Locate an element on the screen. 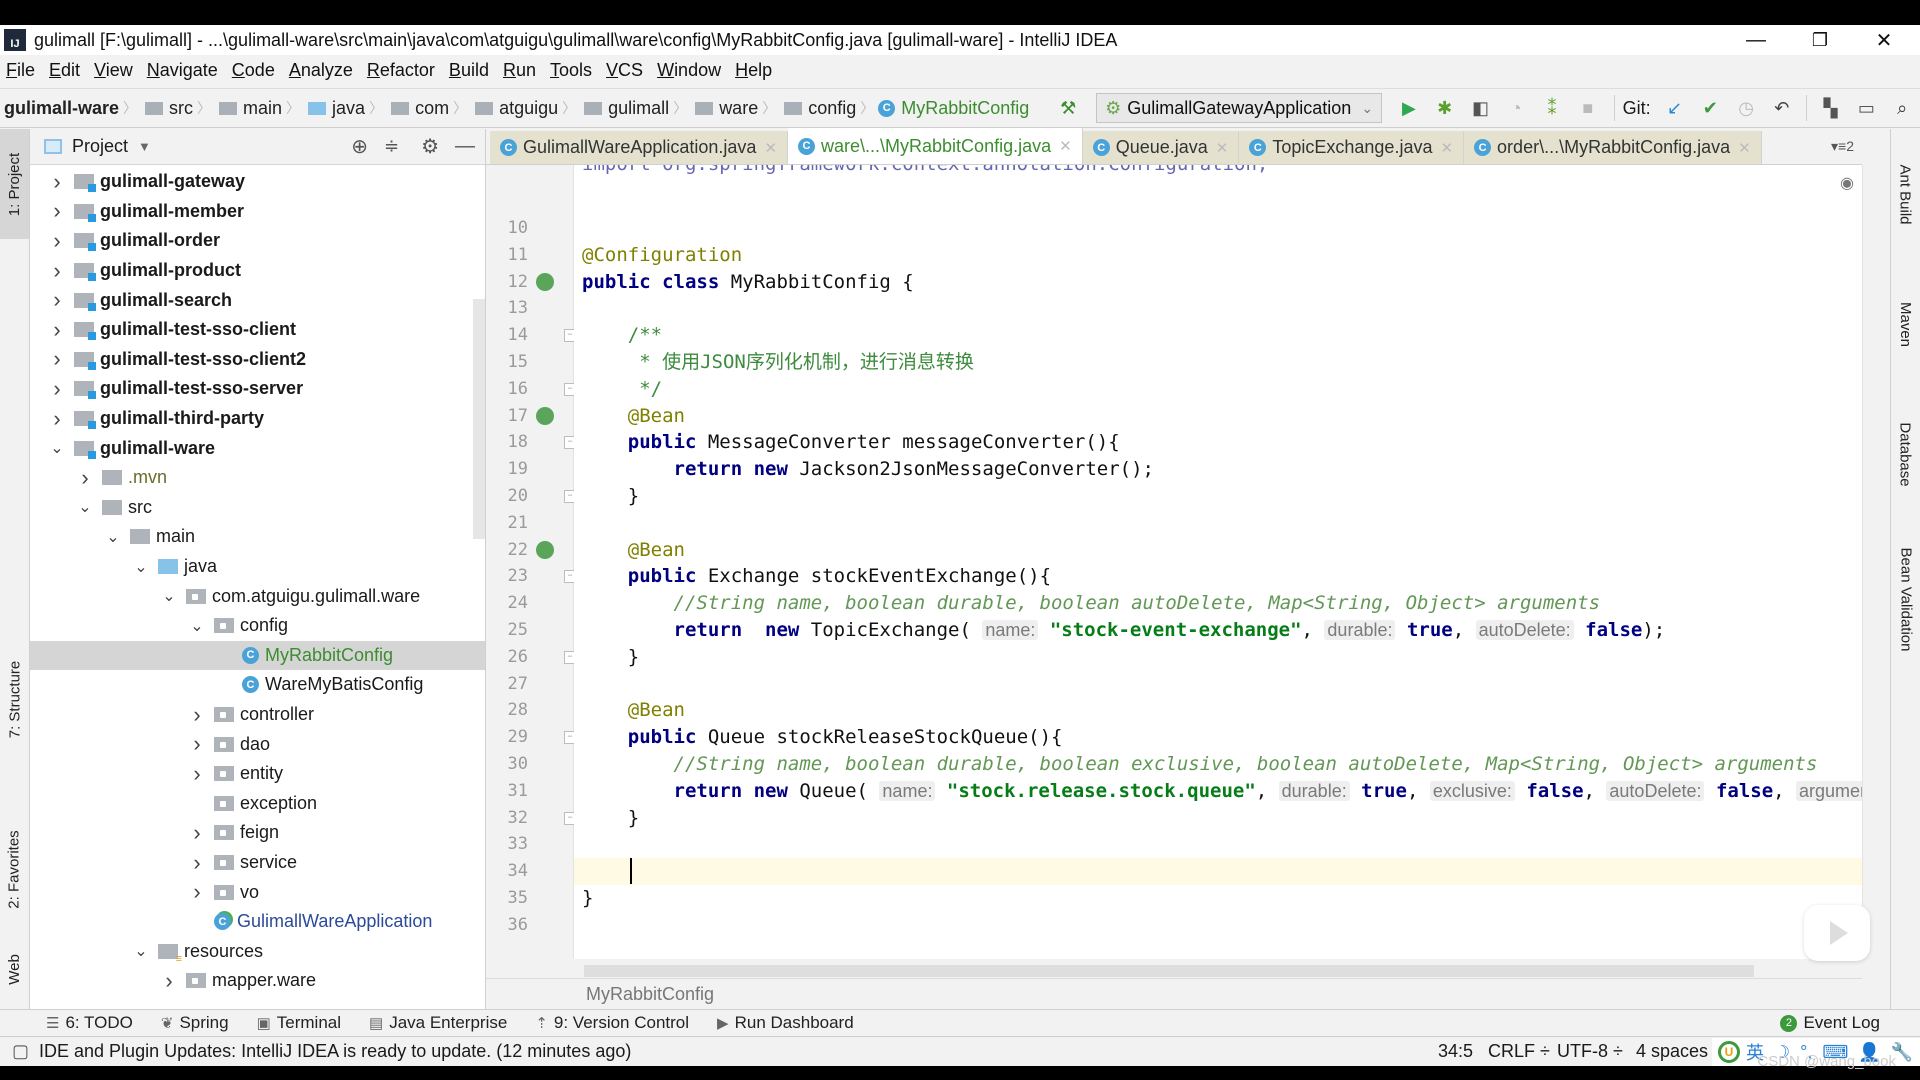 The image size is (1920, 1080). tree-item: › gulimall-search is located at coordinates (257, 300).